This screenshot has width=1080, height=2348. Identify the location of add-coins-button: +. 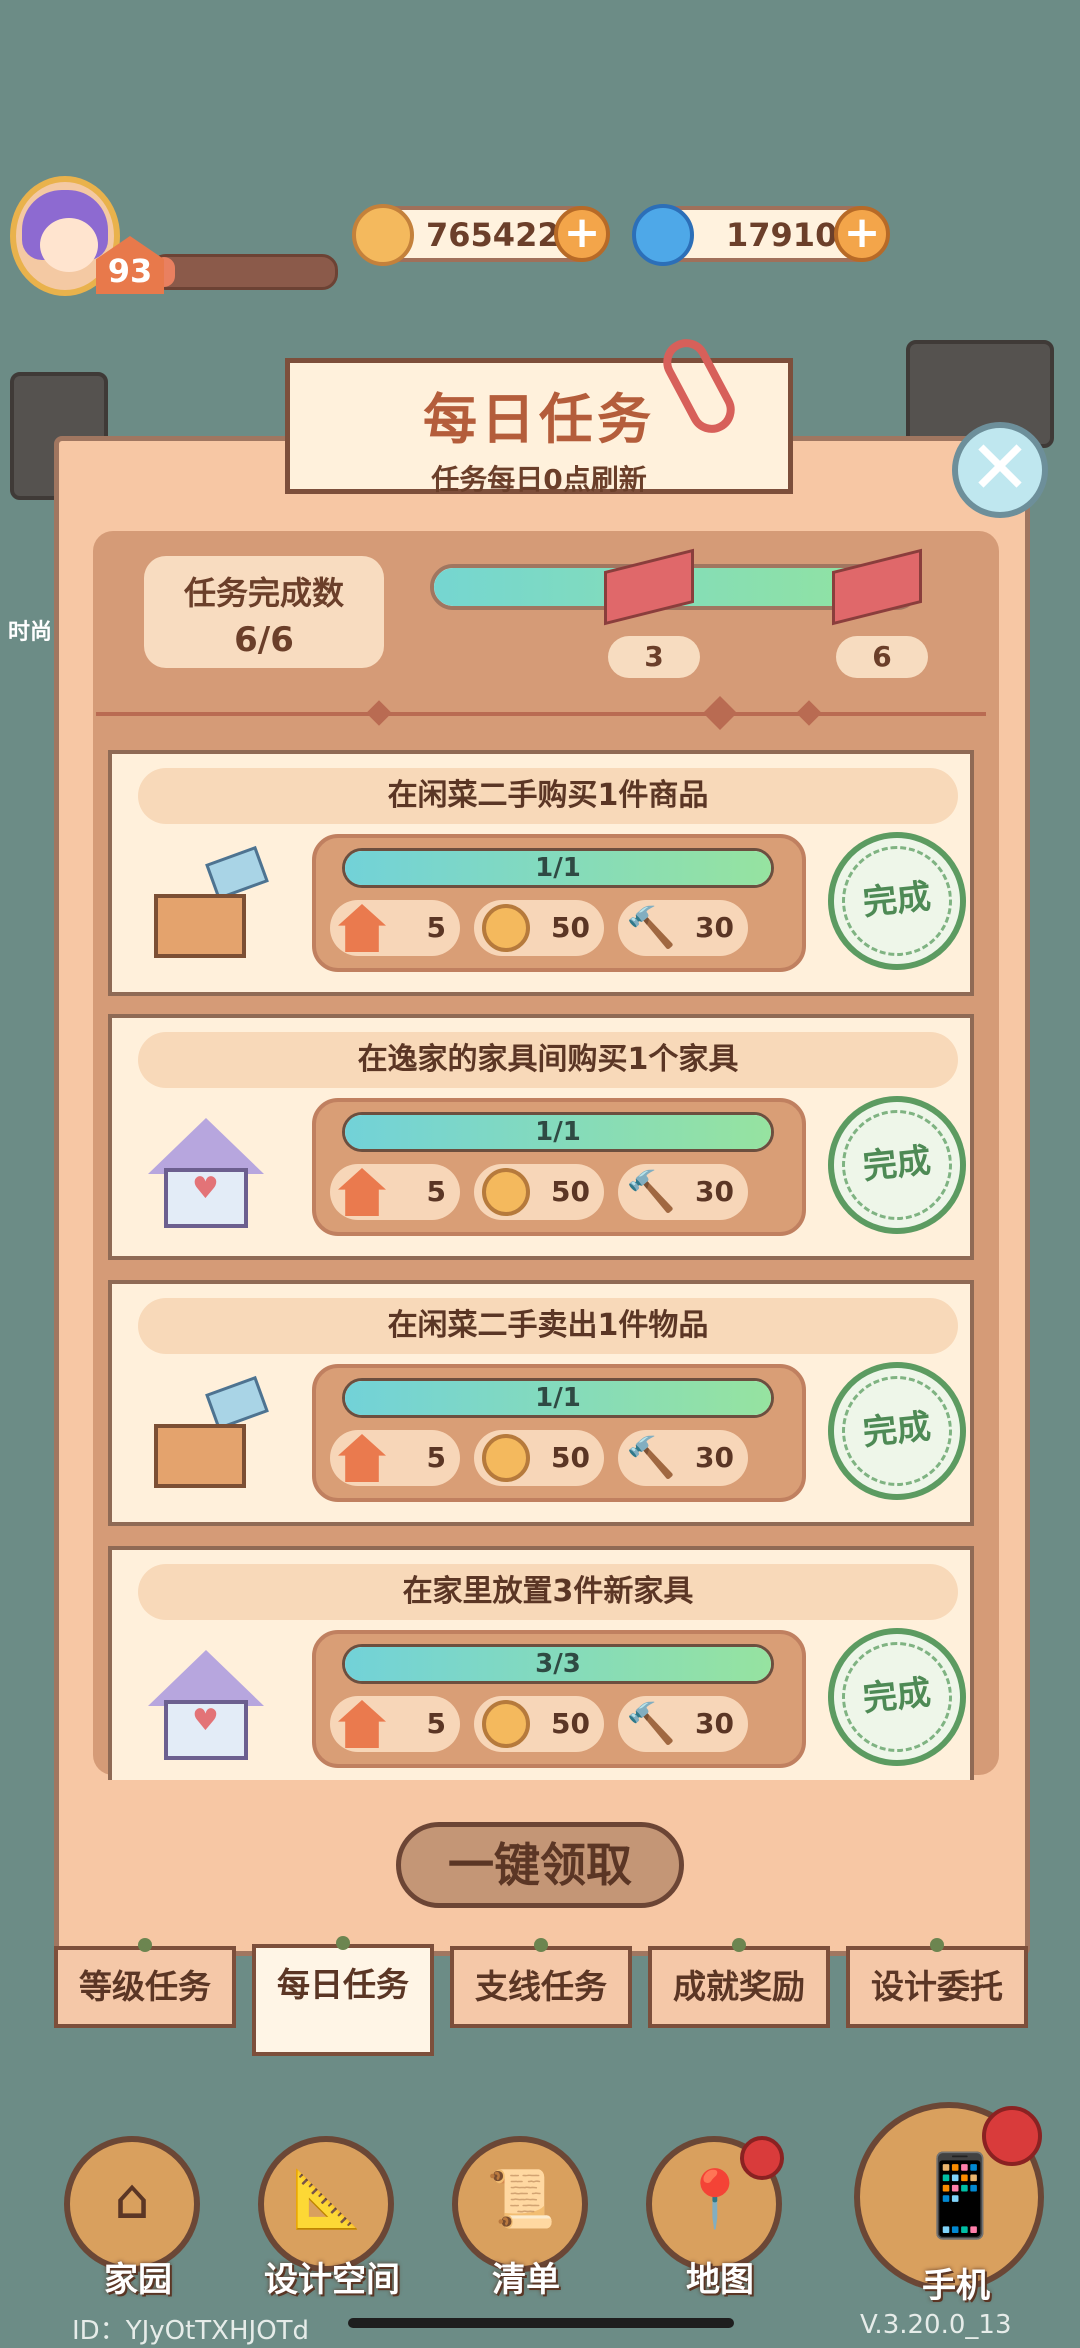
(582, 234).